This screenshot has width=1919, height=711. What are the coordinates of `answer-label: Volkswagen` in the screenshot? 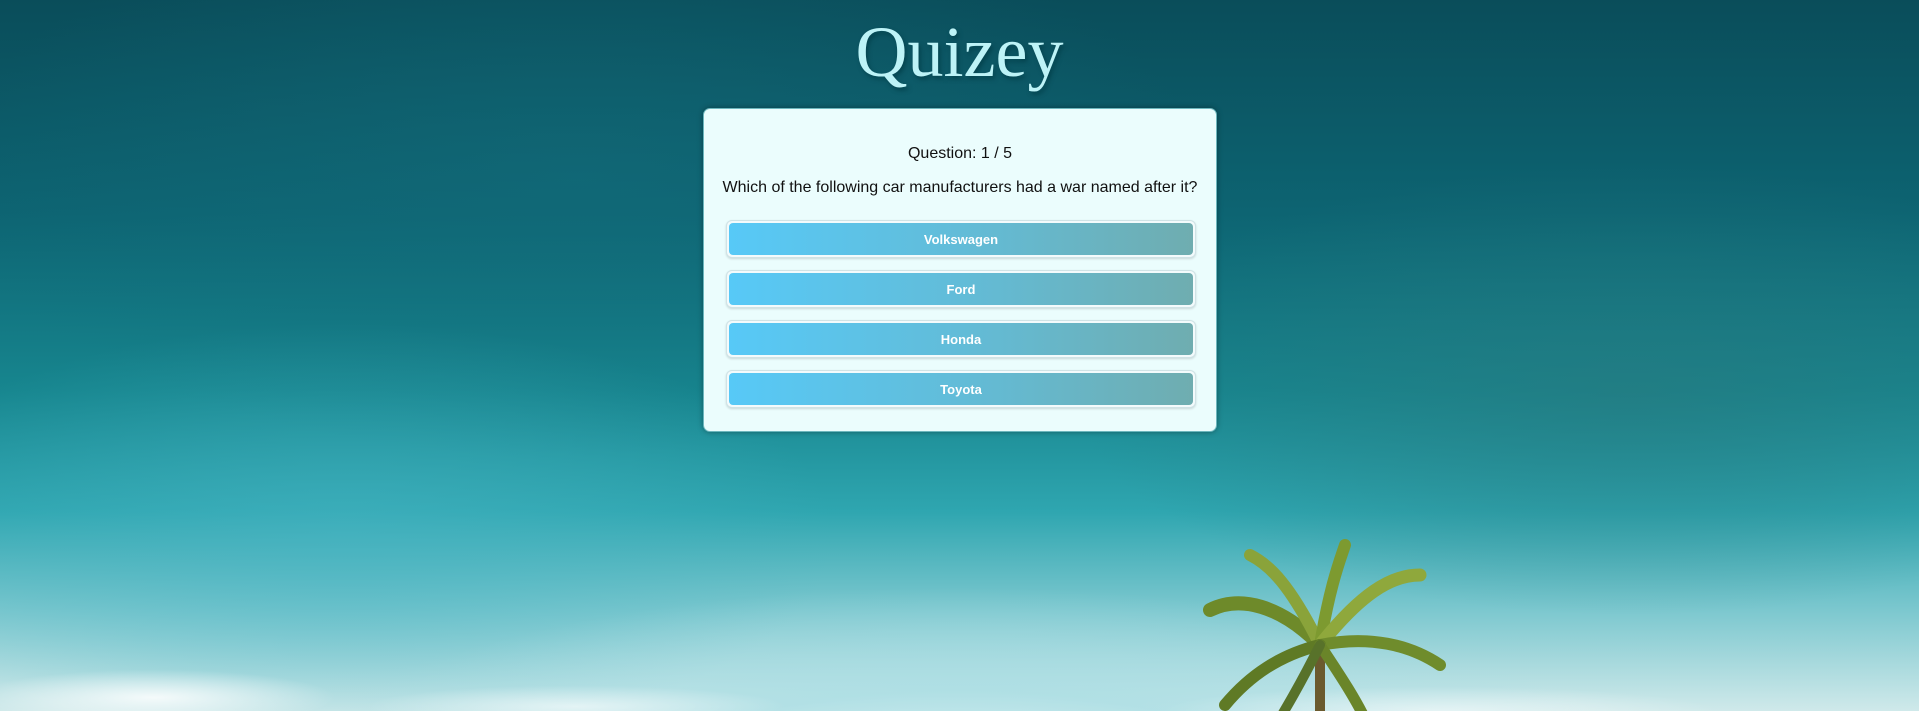 It's located at (961, 239).